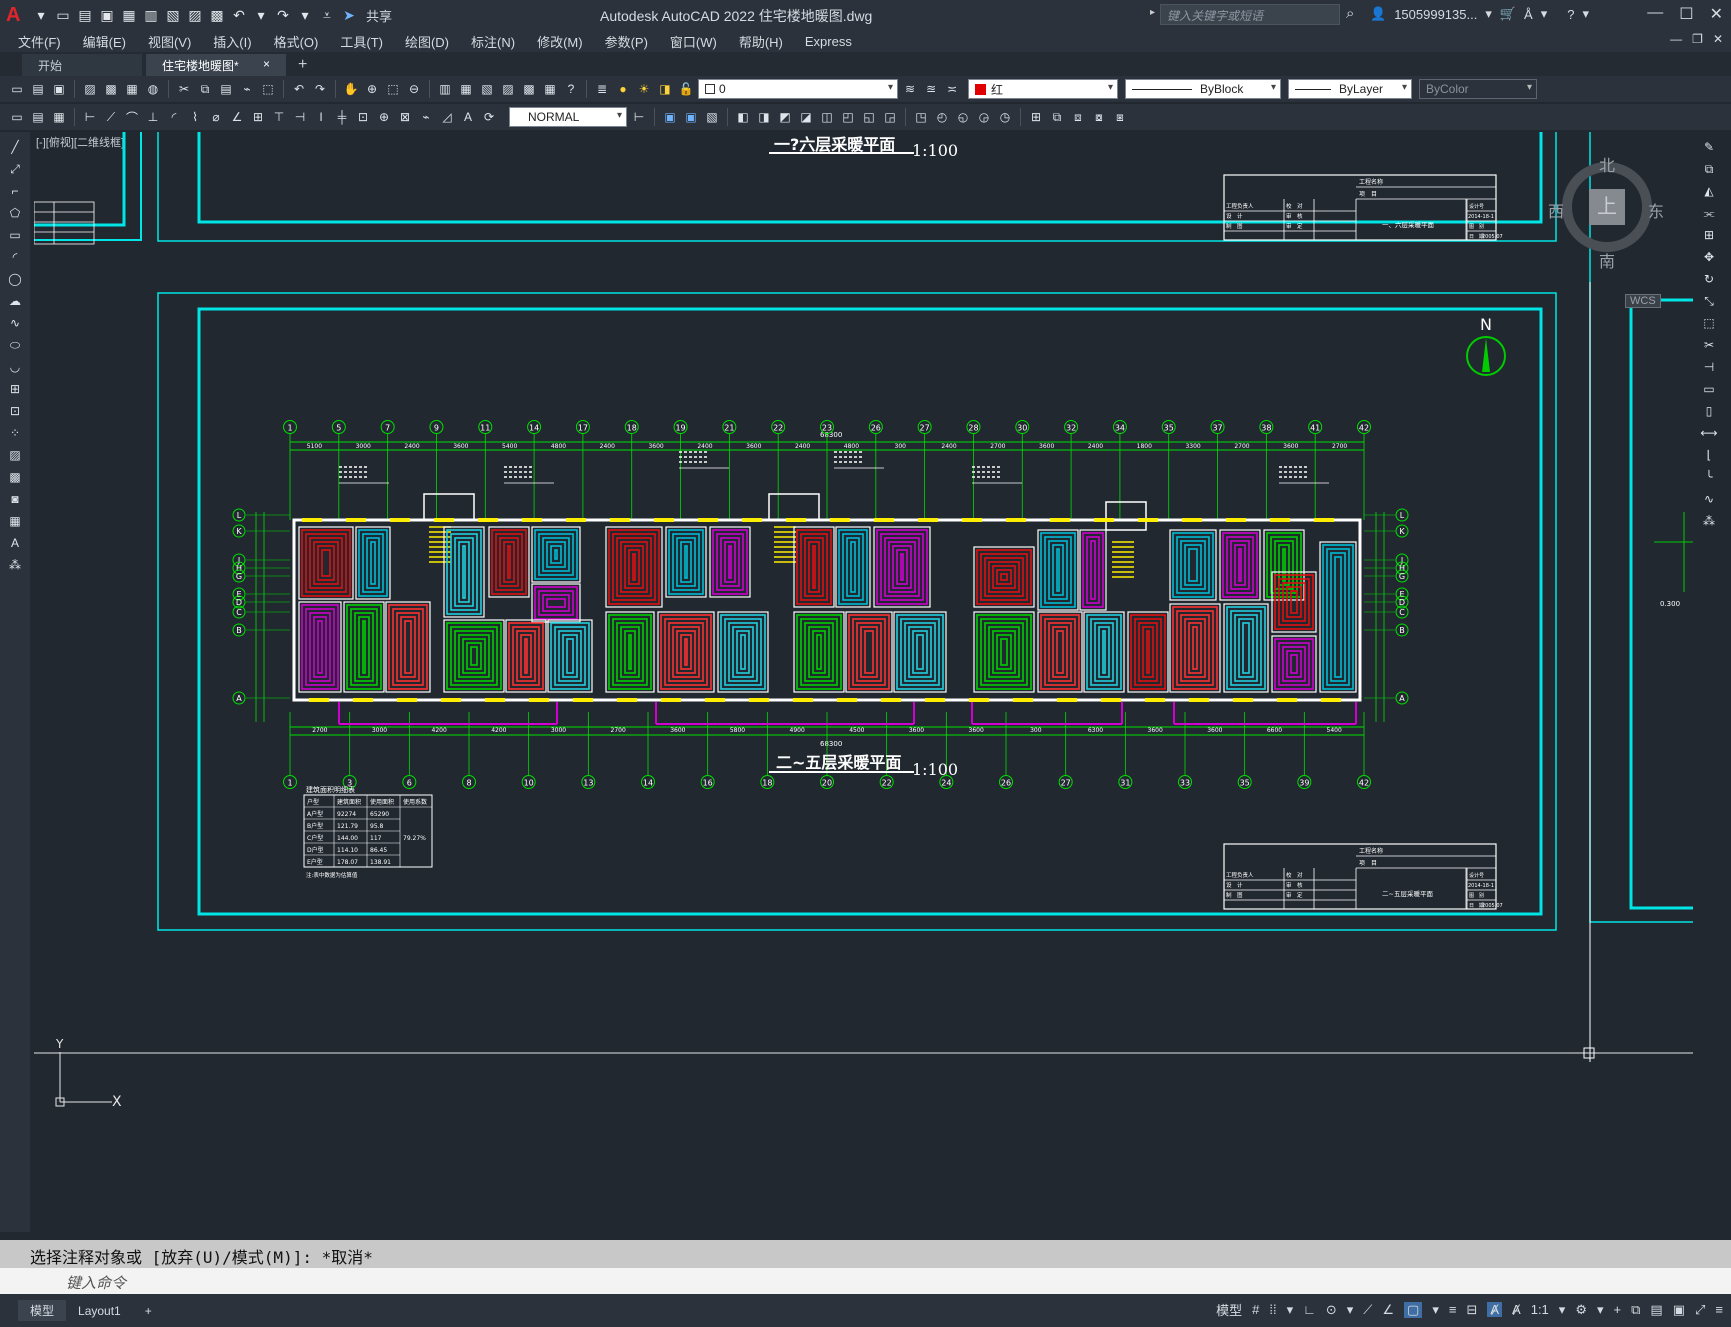  I want to click on polar-dropdown-icon: ▾, so click(1350, 1310).